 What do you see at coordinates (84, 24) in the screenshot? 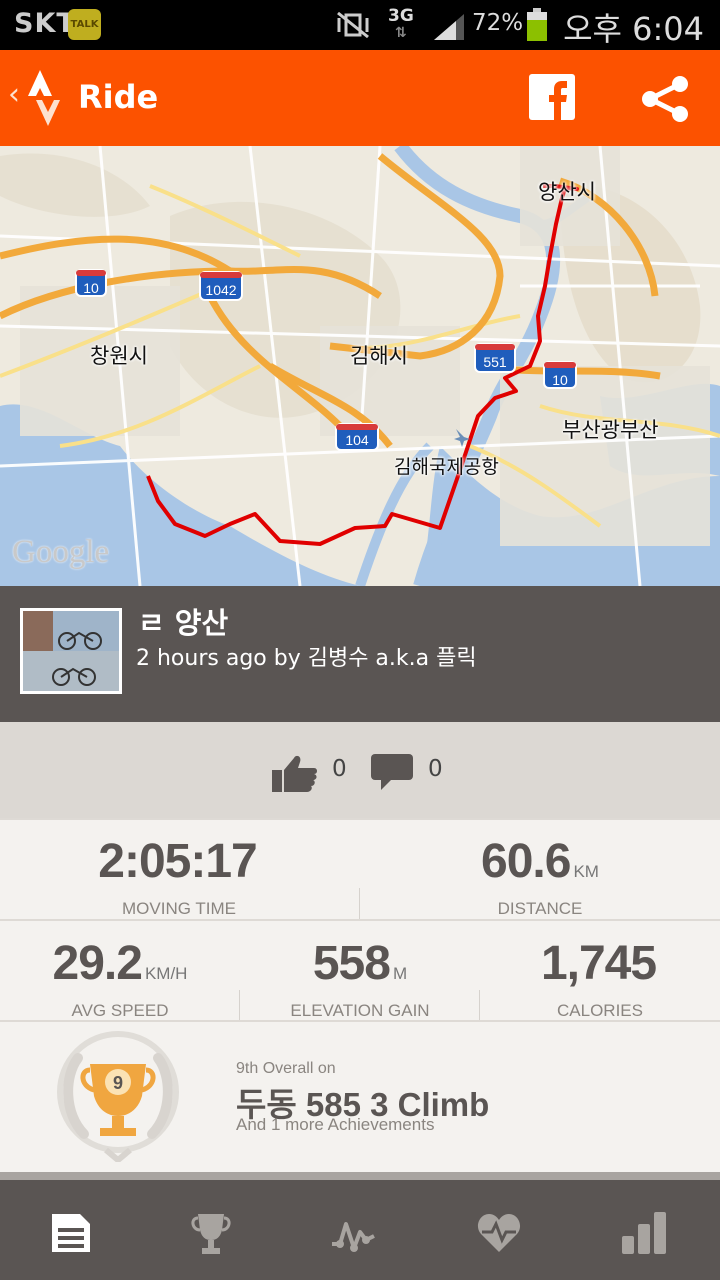
I see `kakaotalk-icon: TALK` at bounding box center [84, 24].